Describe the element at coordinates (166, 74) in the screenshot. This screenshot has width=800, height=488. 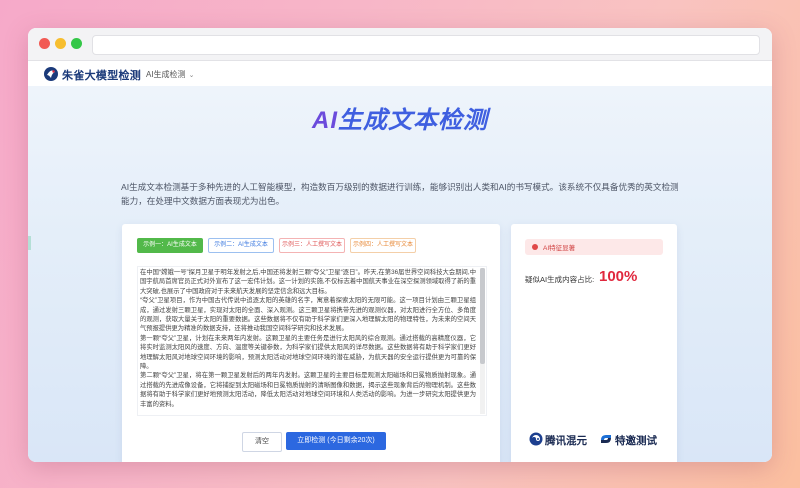
I see `nav-ai-detection-label: AI生成检测` at that location.